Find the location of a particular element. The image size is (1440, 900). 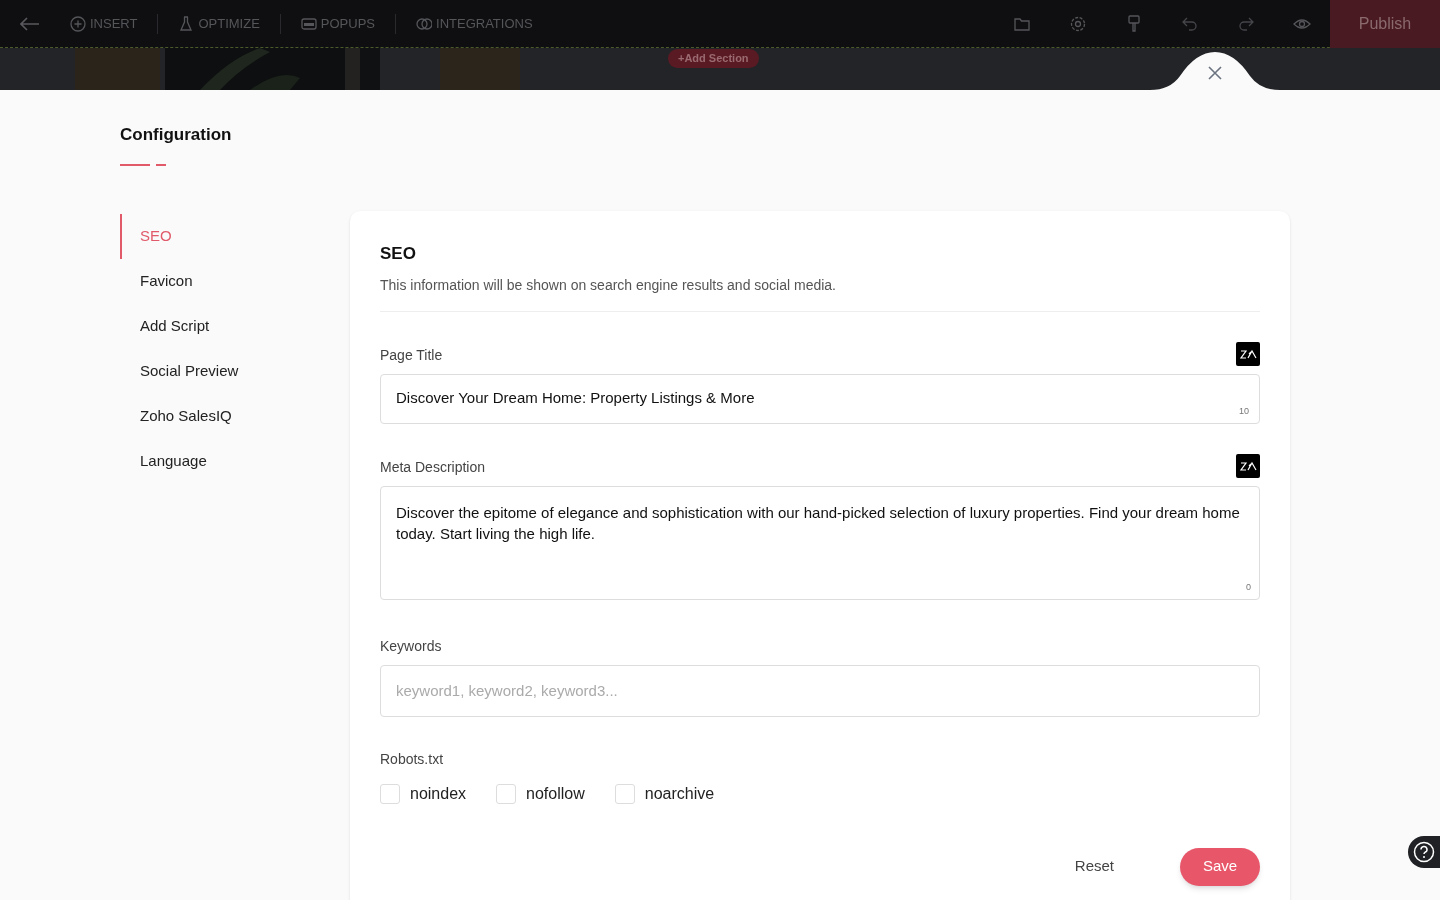

nav-item: Social Preview is located at coordinates (235, 371).